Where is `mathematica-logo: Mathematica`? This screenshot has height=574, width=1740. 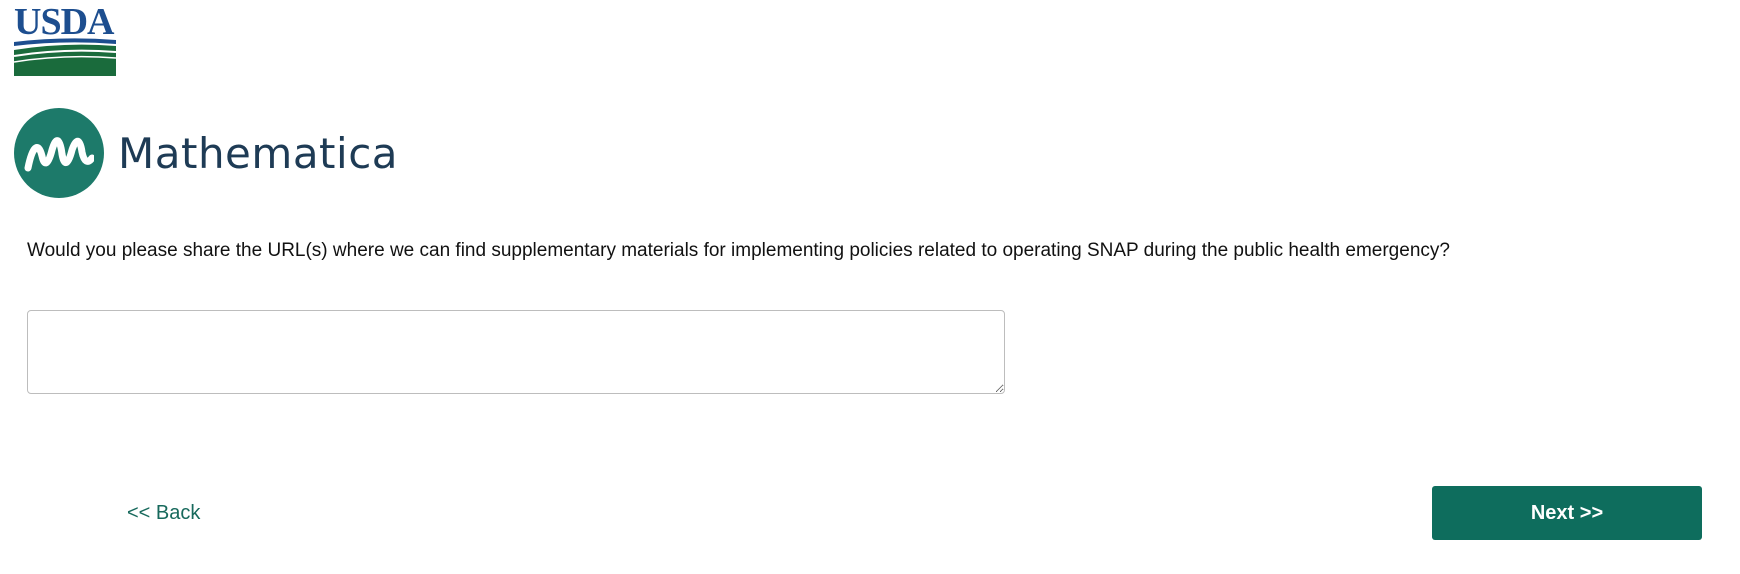 mathematica-logo: Mathematica is located at coordinates (206, 153).